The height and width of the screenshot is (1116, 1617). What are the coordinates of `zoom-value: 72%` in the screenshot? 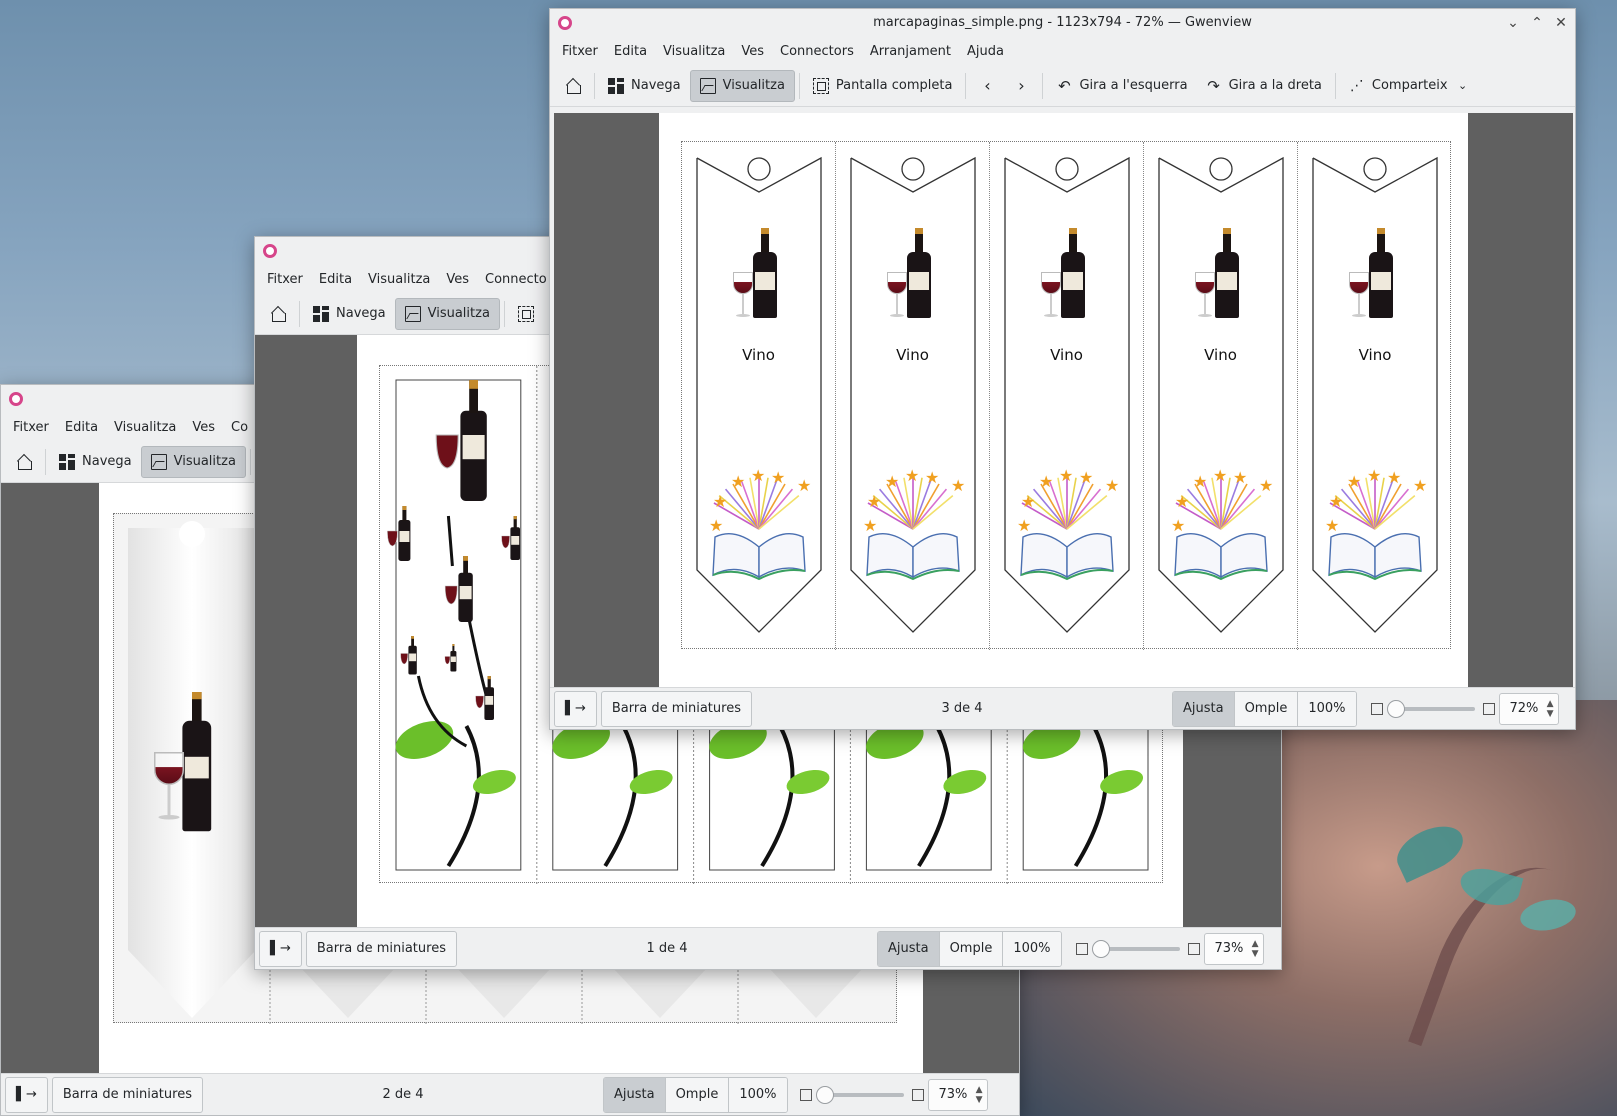 It's located at (1524, 708).